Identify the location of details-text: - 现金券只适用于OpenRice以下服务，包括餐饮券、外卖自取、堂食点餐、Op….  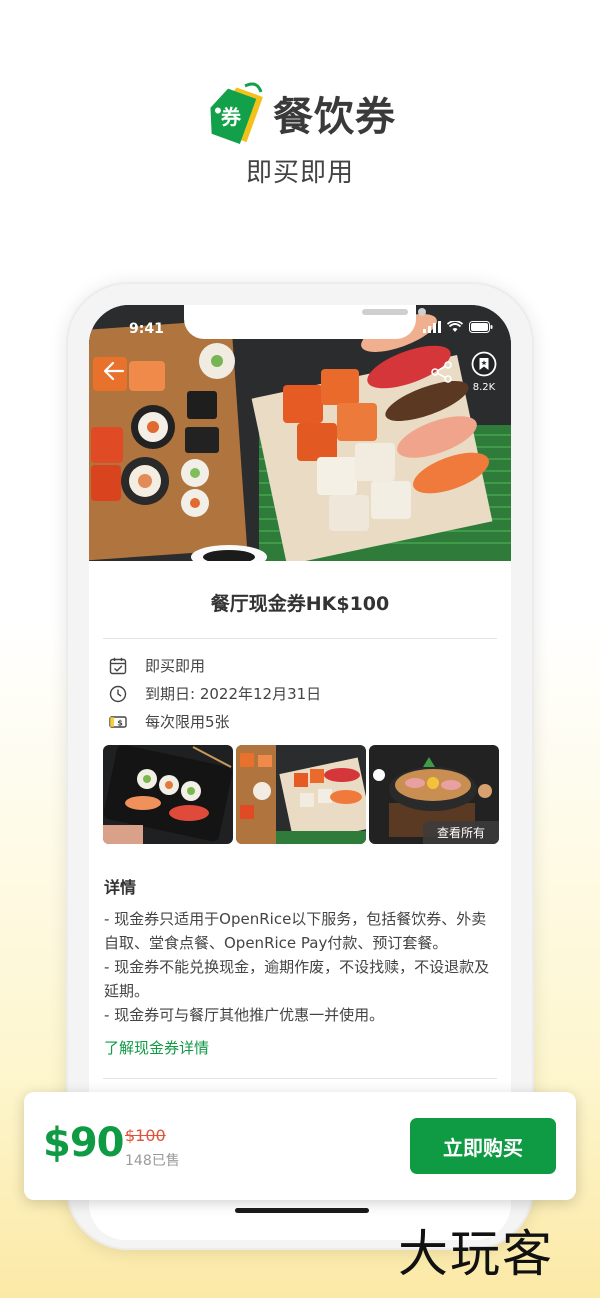
(301, 967).